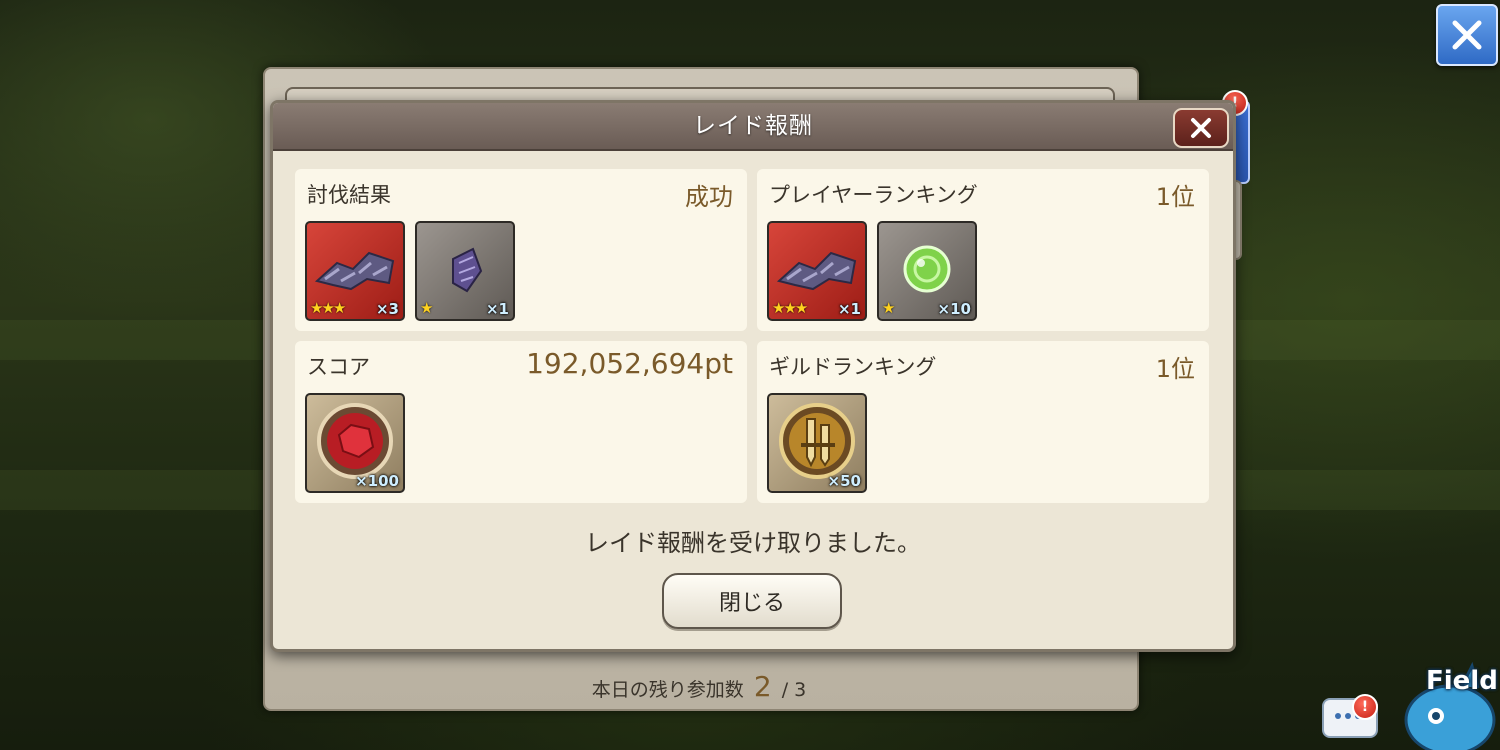  I want to click on guild-ranking-label: ギルドランキング, so click(853, 367).